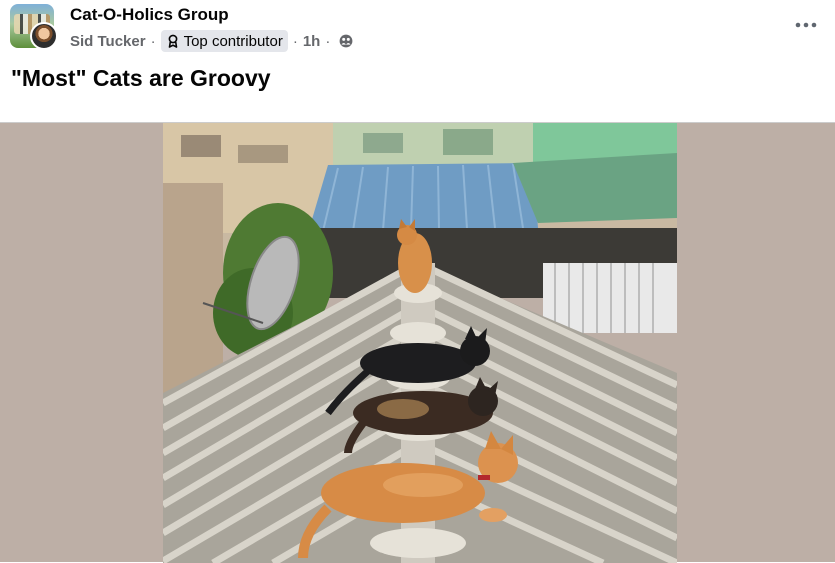  I want to click on group-members-icon, so click(346, 41).